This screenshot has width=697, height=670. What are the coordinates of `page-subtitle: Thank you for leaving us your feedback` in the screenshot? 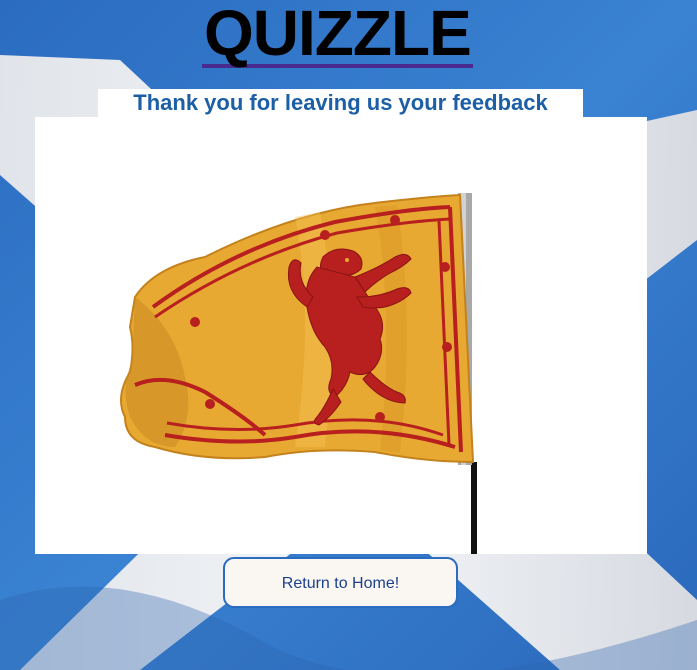 It's located at (340, 102).